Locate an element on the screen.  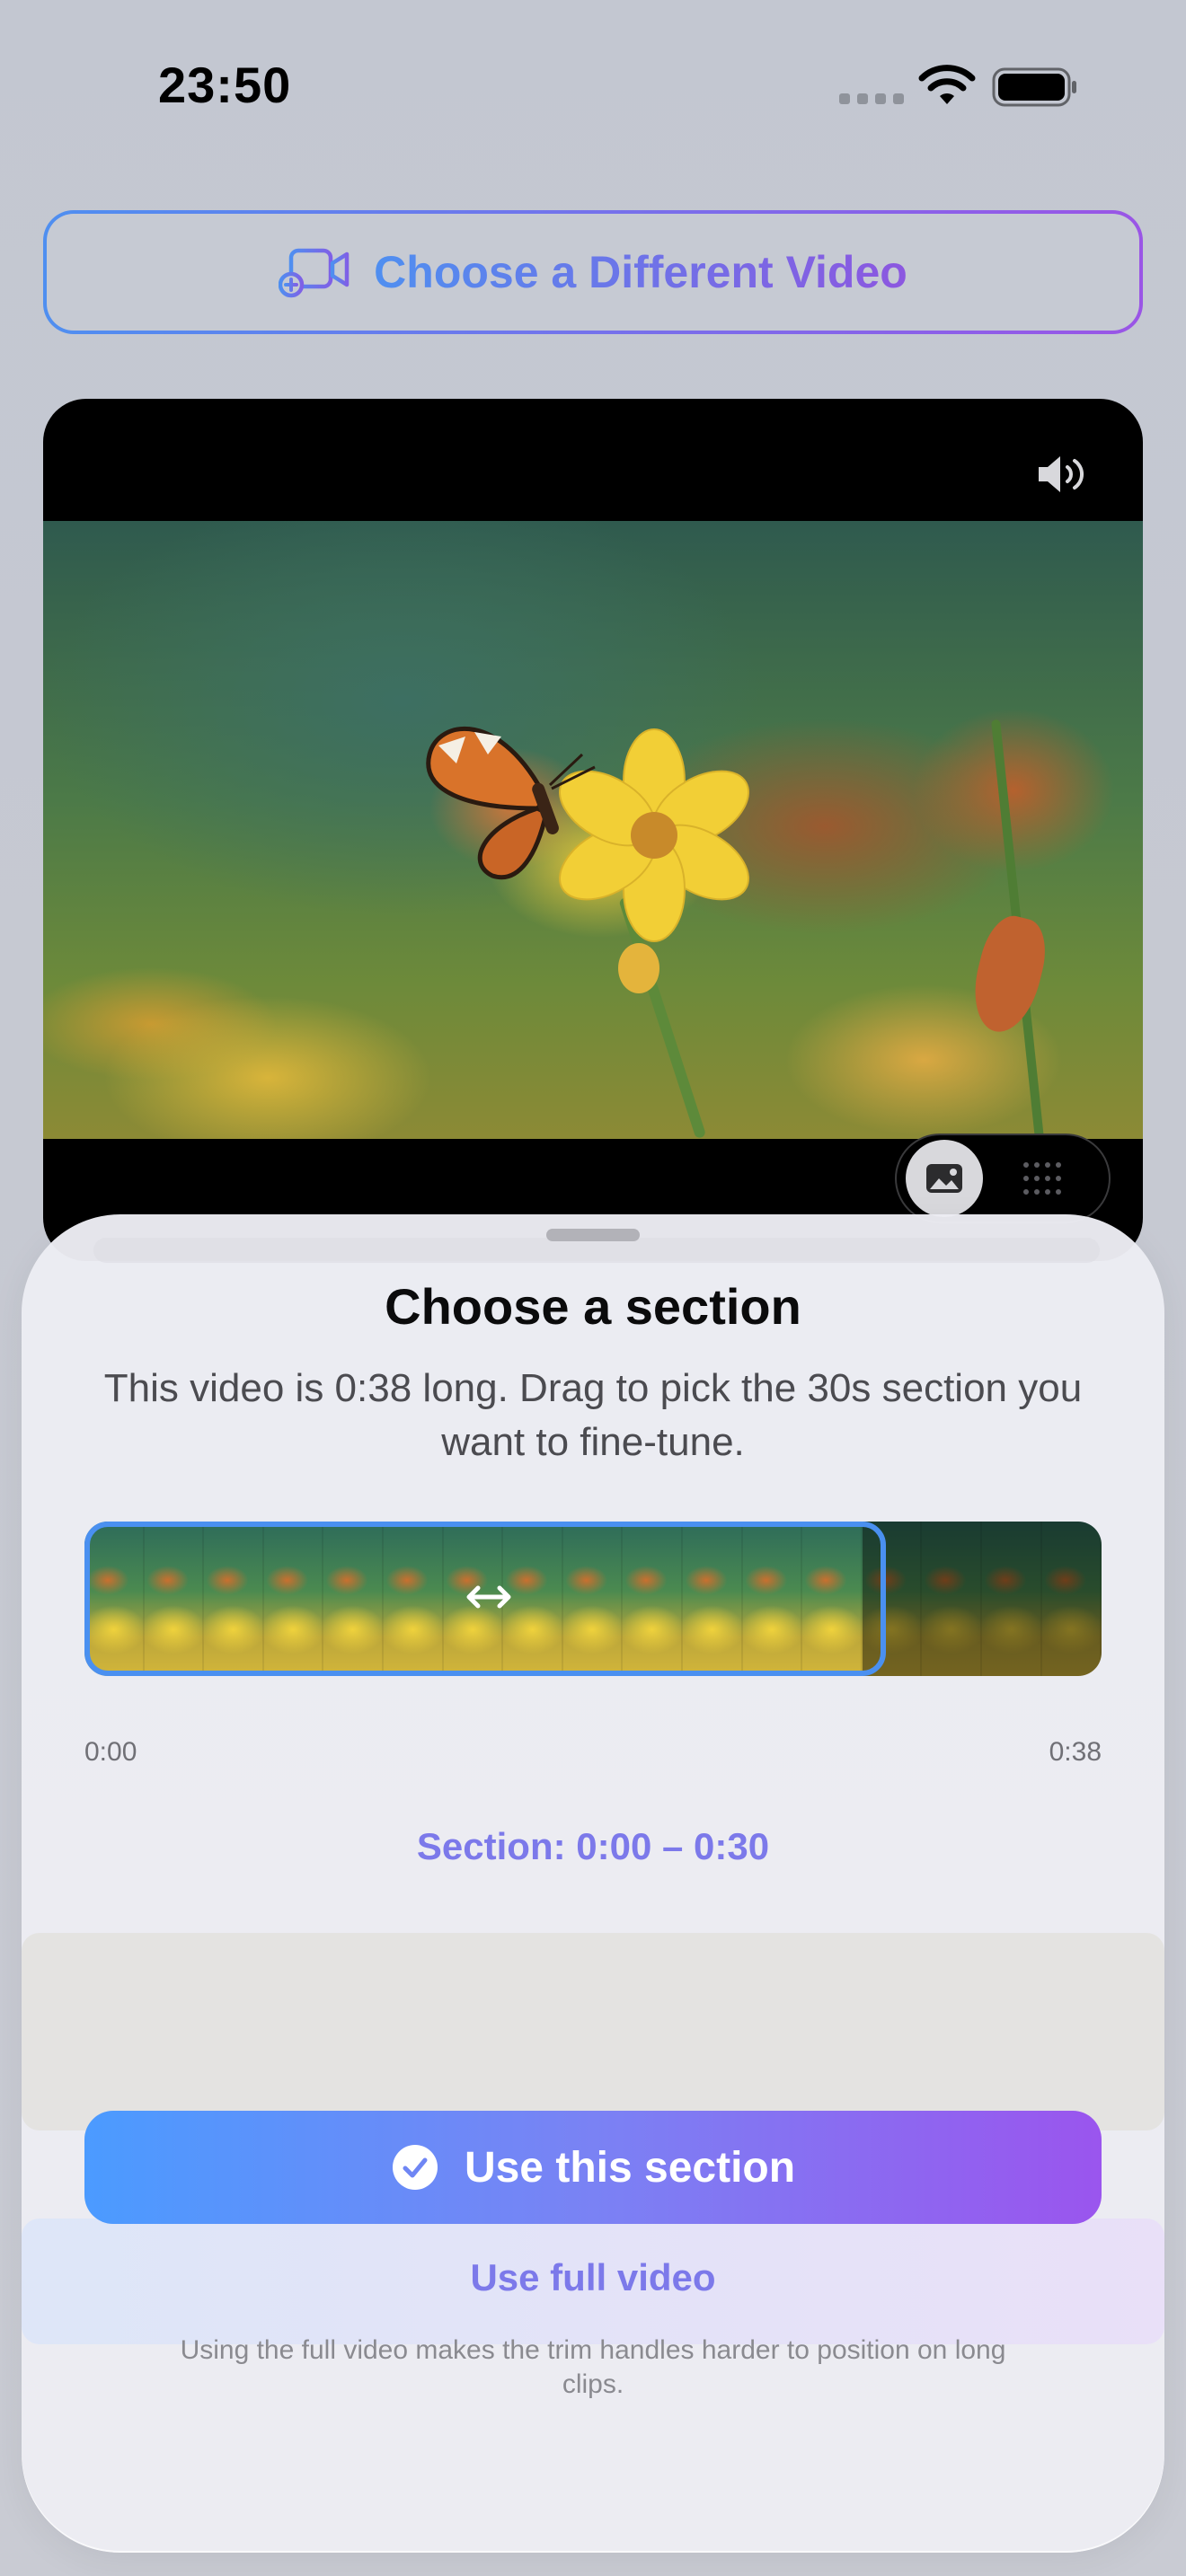
battery-icon is located at coordinates (1034, 87).